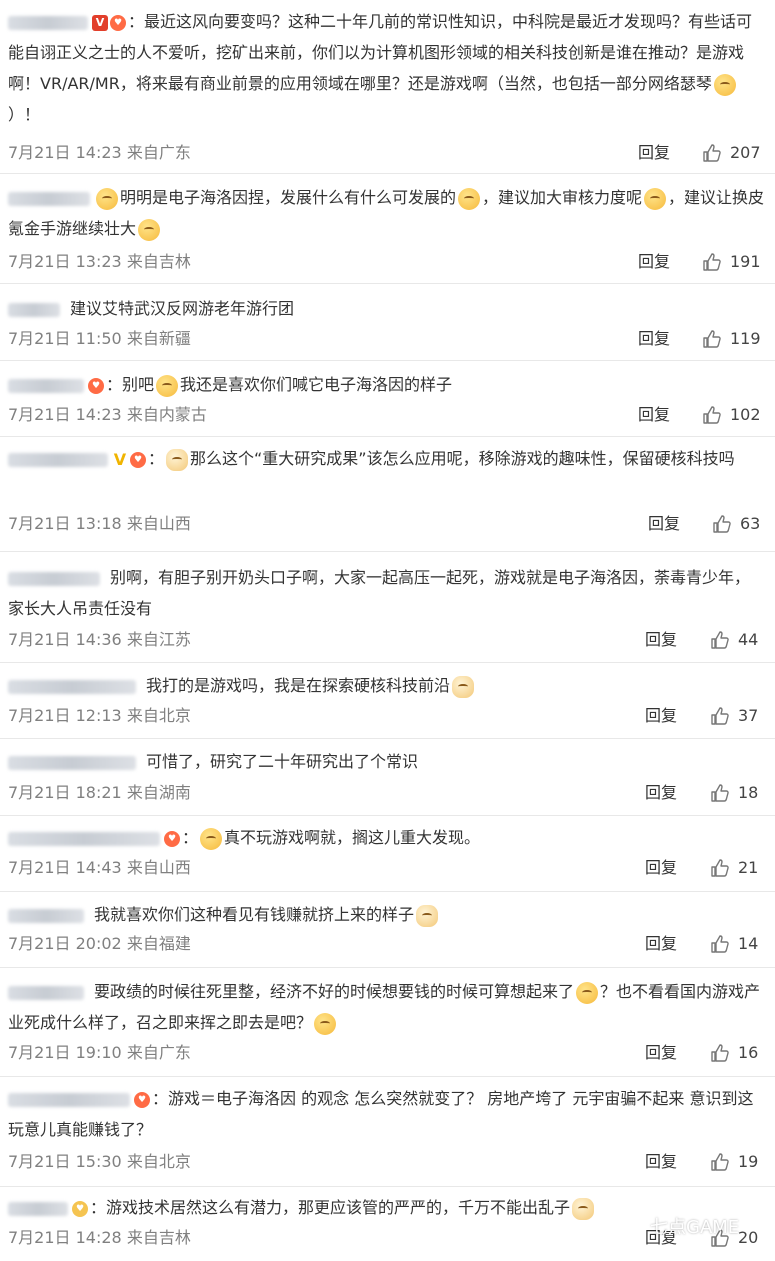  Describe the element at coordinates (387, 777) in the screenshot. I see `comment-item: 可惜了，研究了二十年研究出了个常识 7月21日 18:21 来自湖南 回复 18` at that location.